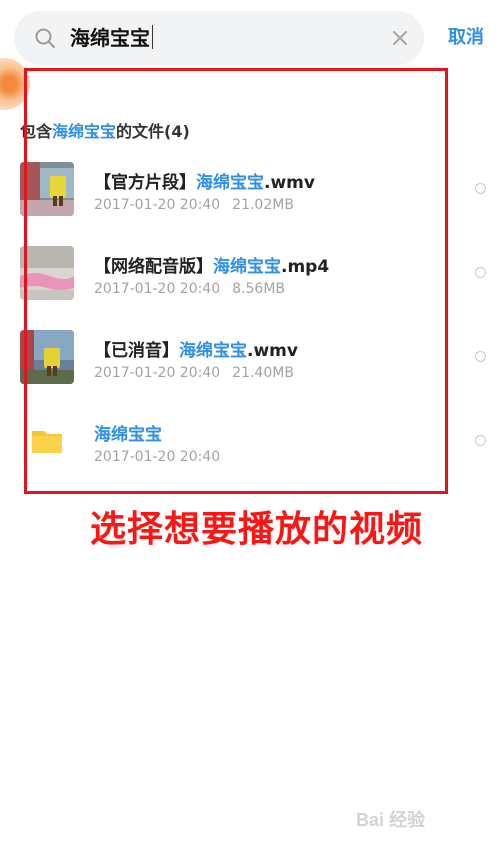  What do you see at coordinates (257, 529) in the screenshot?
I see `annotation-caption: 选择想要播放的视频` at bounding box center [257, 529].